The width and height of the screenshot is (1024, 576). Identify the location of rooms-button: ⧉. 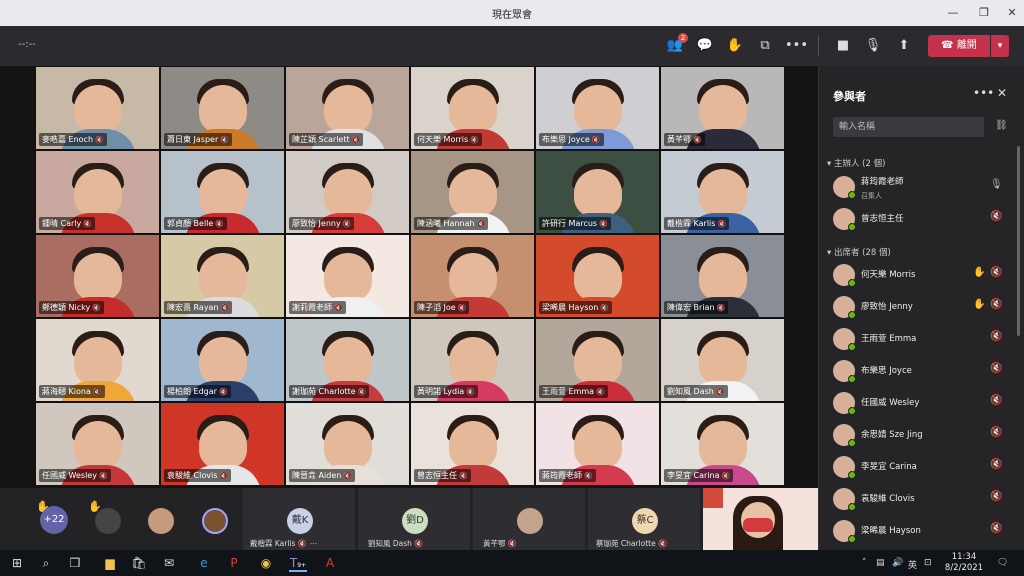
(765, 46).